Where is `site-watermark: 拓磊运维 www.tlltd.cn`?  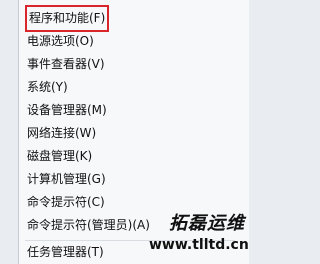
site-watermark: 拓磊运维 www.tlltd.cn is located at coordinates (199, 234).